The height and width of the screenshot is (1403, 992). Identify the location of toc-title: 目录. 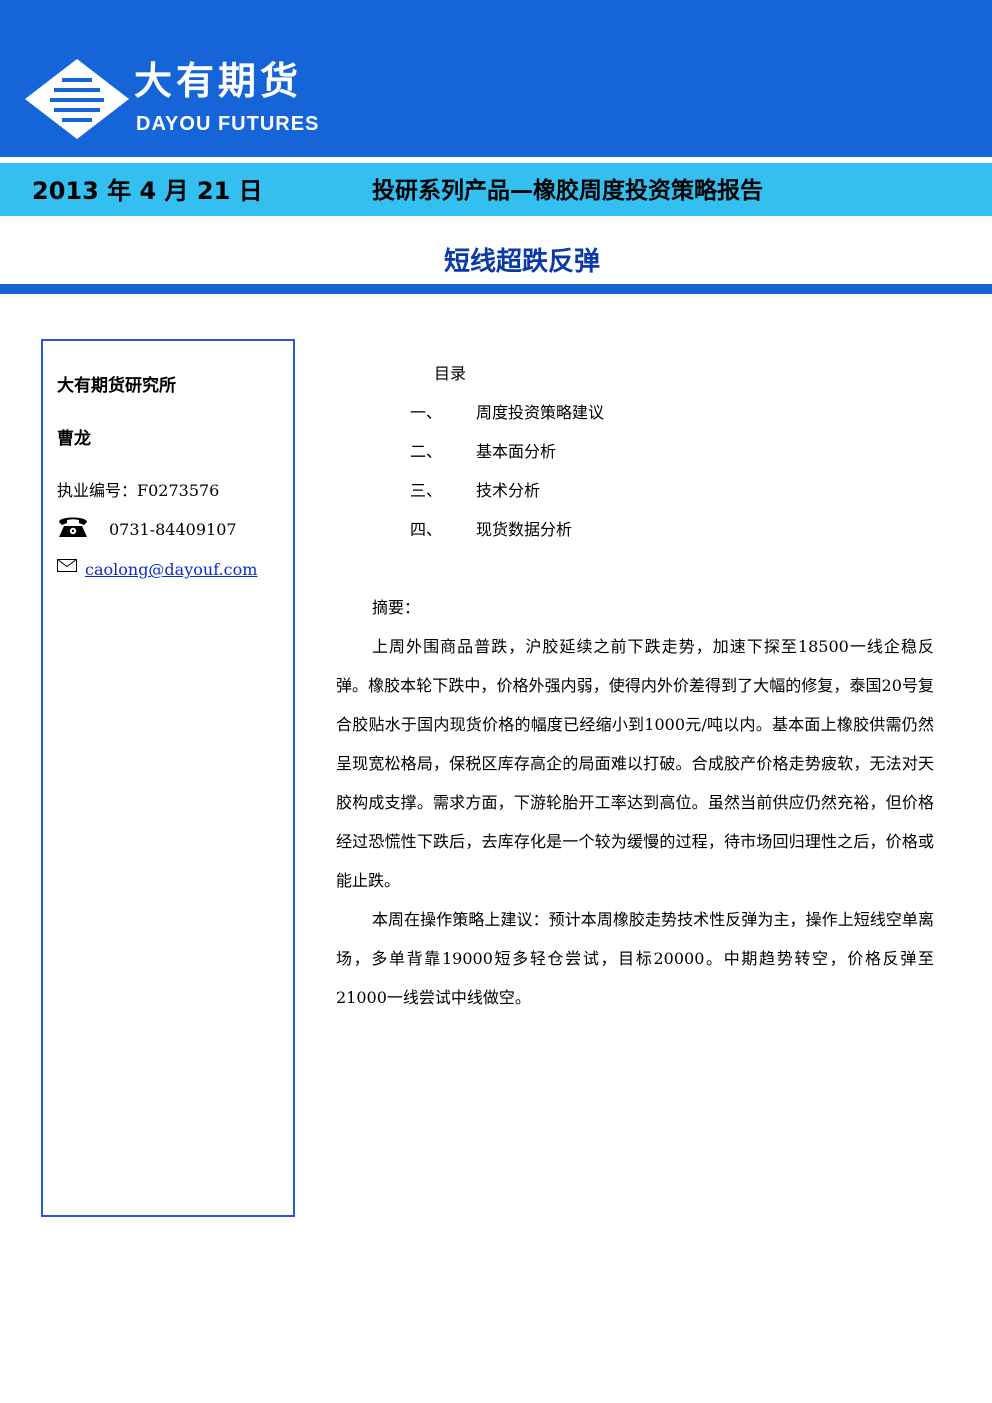
(450, 373).